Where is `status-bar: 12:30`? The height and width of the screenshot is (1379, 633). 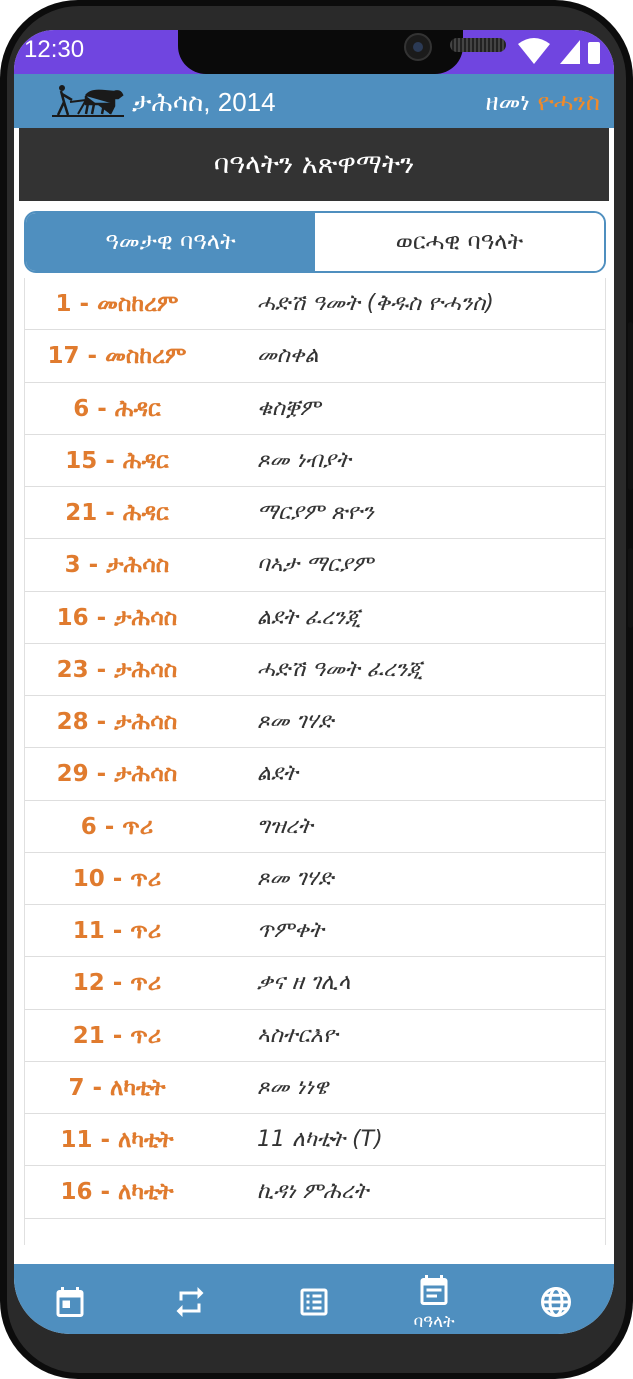 status-bar: 12:30 is located at coordinates (314, 52).